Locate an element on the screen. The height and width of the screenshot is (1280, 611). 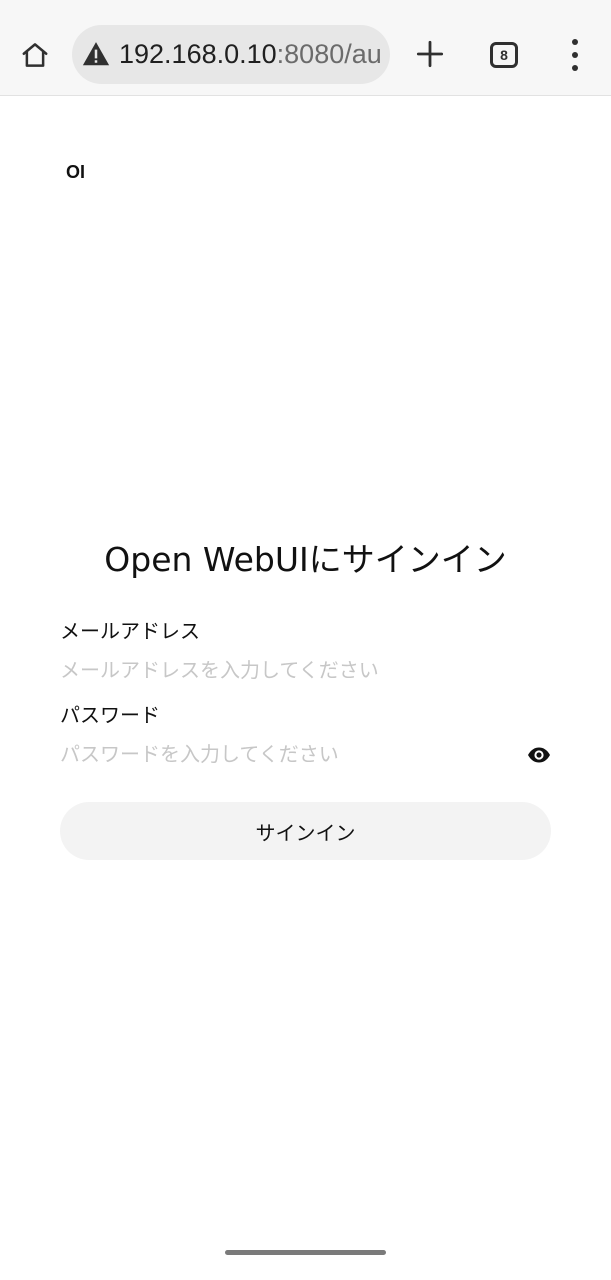
tab-switcher-button: 8 is located at coordinates (504, 55).